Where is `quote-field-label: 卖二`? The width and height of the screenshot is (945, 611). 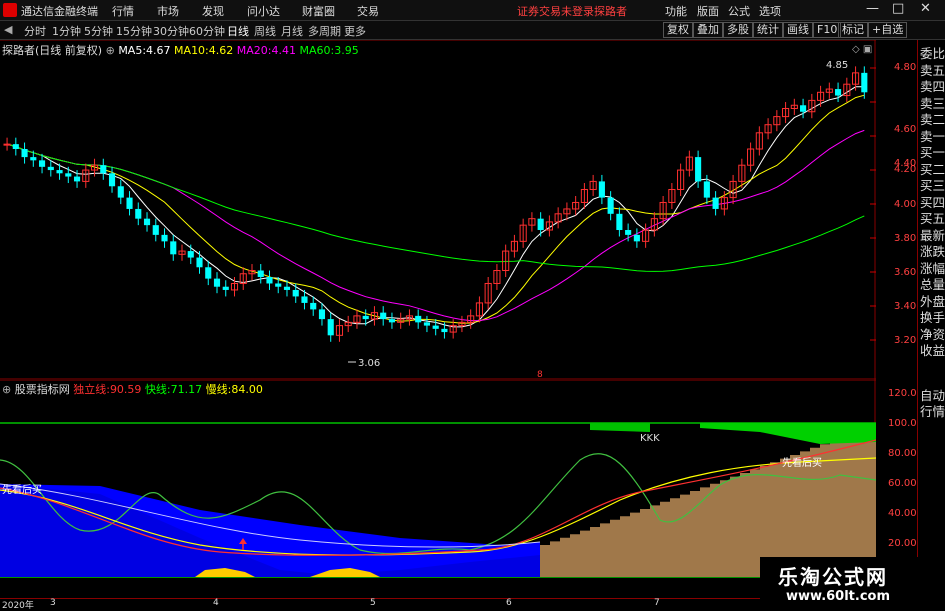
quote-field-label: 卖二 is located at coordinates (932, 119).